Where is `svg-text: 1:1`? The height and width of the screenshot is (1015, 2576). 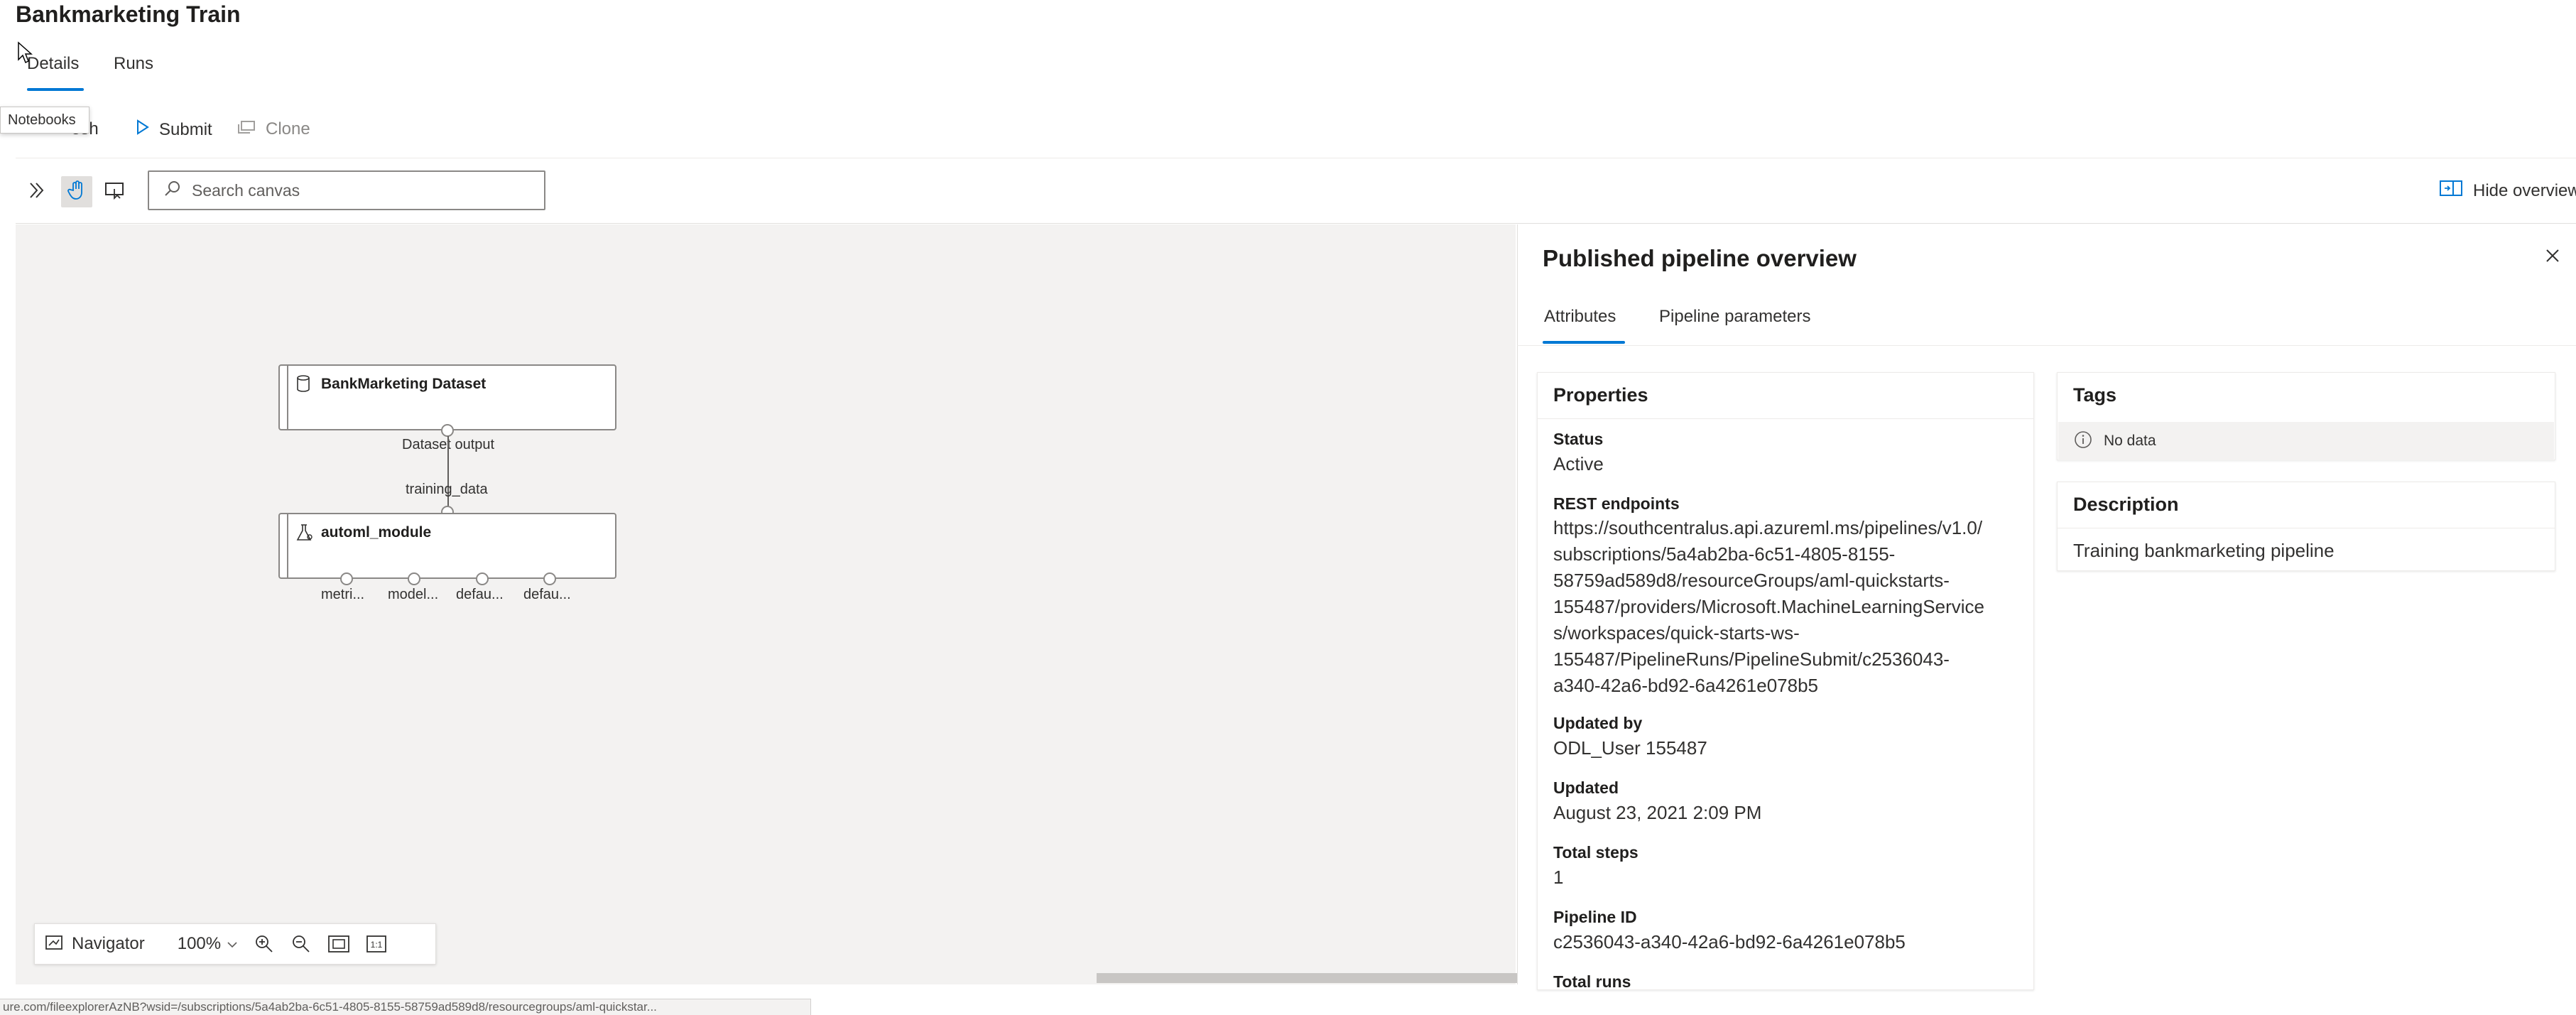 svg-text: 1:1 is located at coordinates (377, 945).